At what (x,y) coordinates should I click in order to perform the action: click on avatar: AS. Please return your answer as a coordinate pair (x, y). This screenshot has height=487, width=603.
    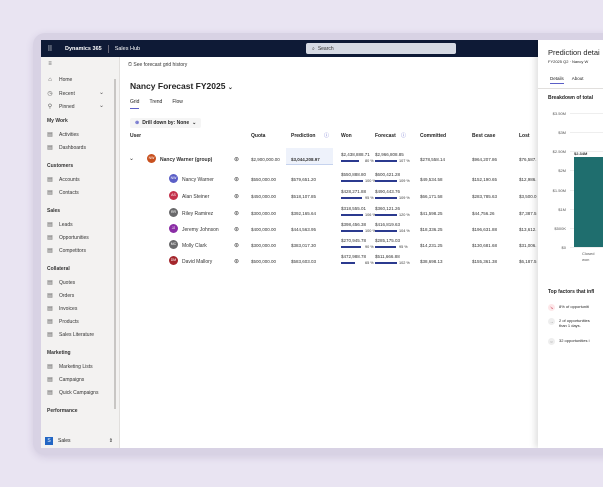
    Looking at the image, I should click on (173, 195).